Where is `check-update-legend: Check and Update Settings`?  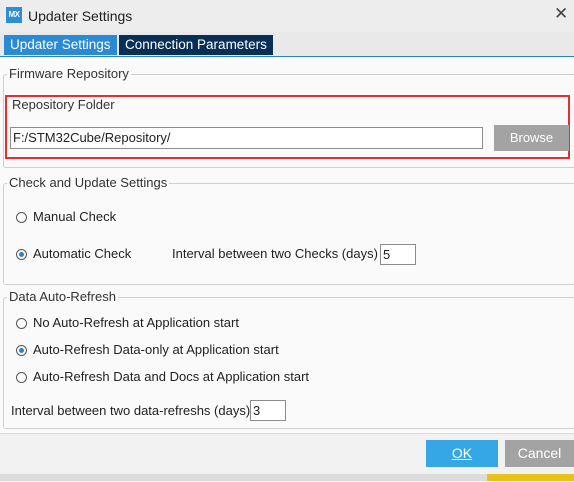 check-update-legend: Check and Update Settings is located at coordinates (88, 182).